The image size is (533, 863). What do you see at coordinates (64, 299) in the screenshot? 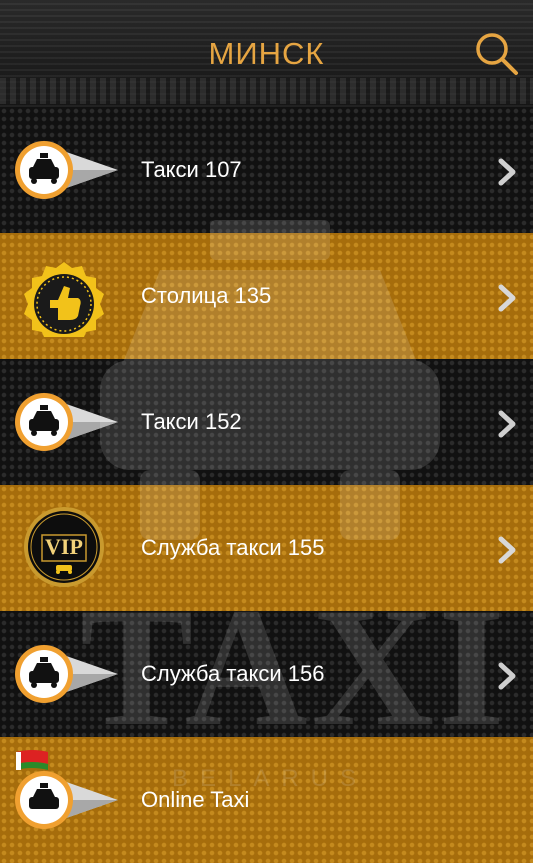
I see `thumbs-up-badge-icon` at bounding box center [64, 299].